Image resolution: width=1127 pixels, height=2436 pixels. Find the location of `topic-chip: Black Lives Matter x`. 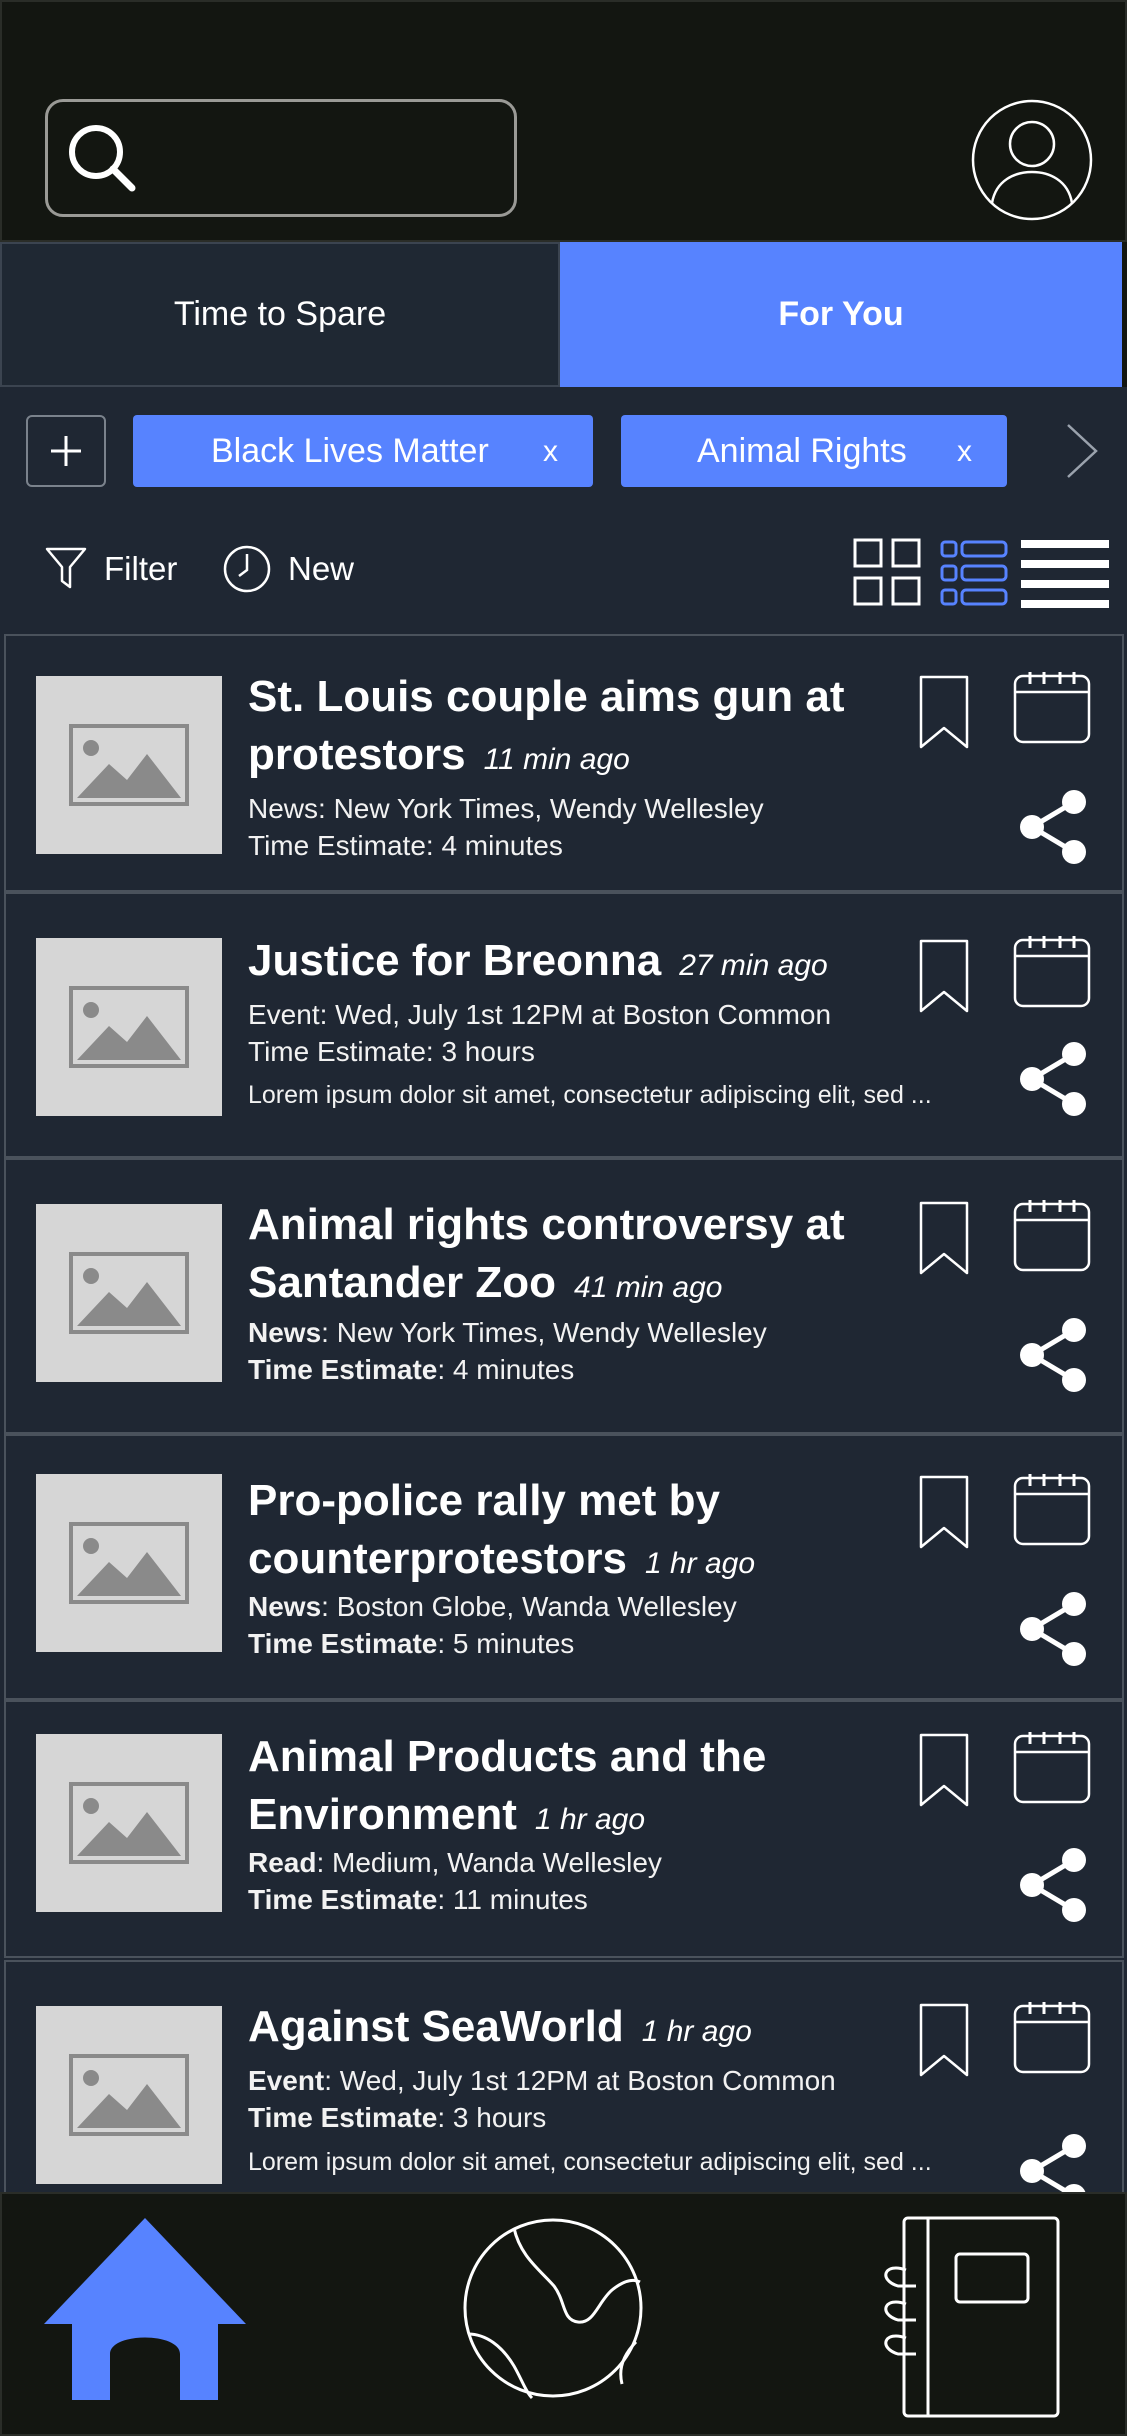

topic-chip: Black Lives Matter x is located at coordinates (363, 451).